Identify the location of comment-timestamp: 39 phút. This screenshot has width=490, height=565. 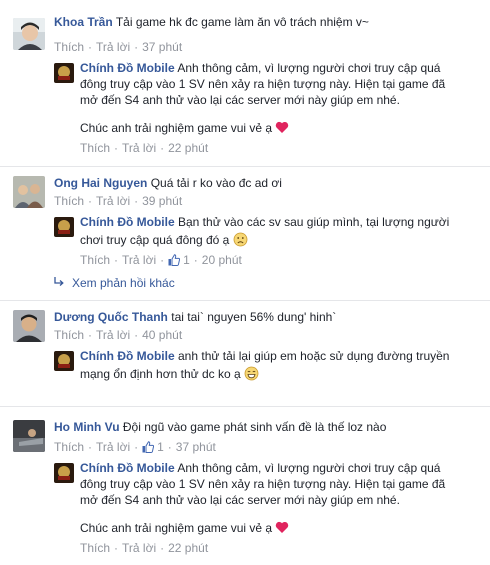
(162, 201).